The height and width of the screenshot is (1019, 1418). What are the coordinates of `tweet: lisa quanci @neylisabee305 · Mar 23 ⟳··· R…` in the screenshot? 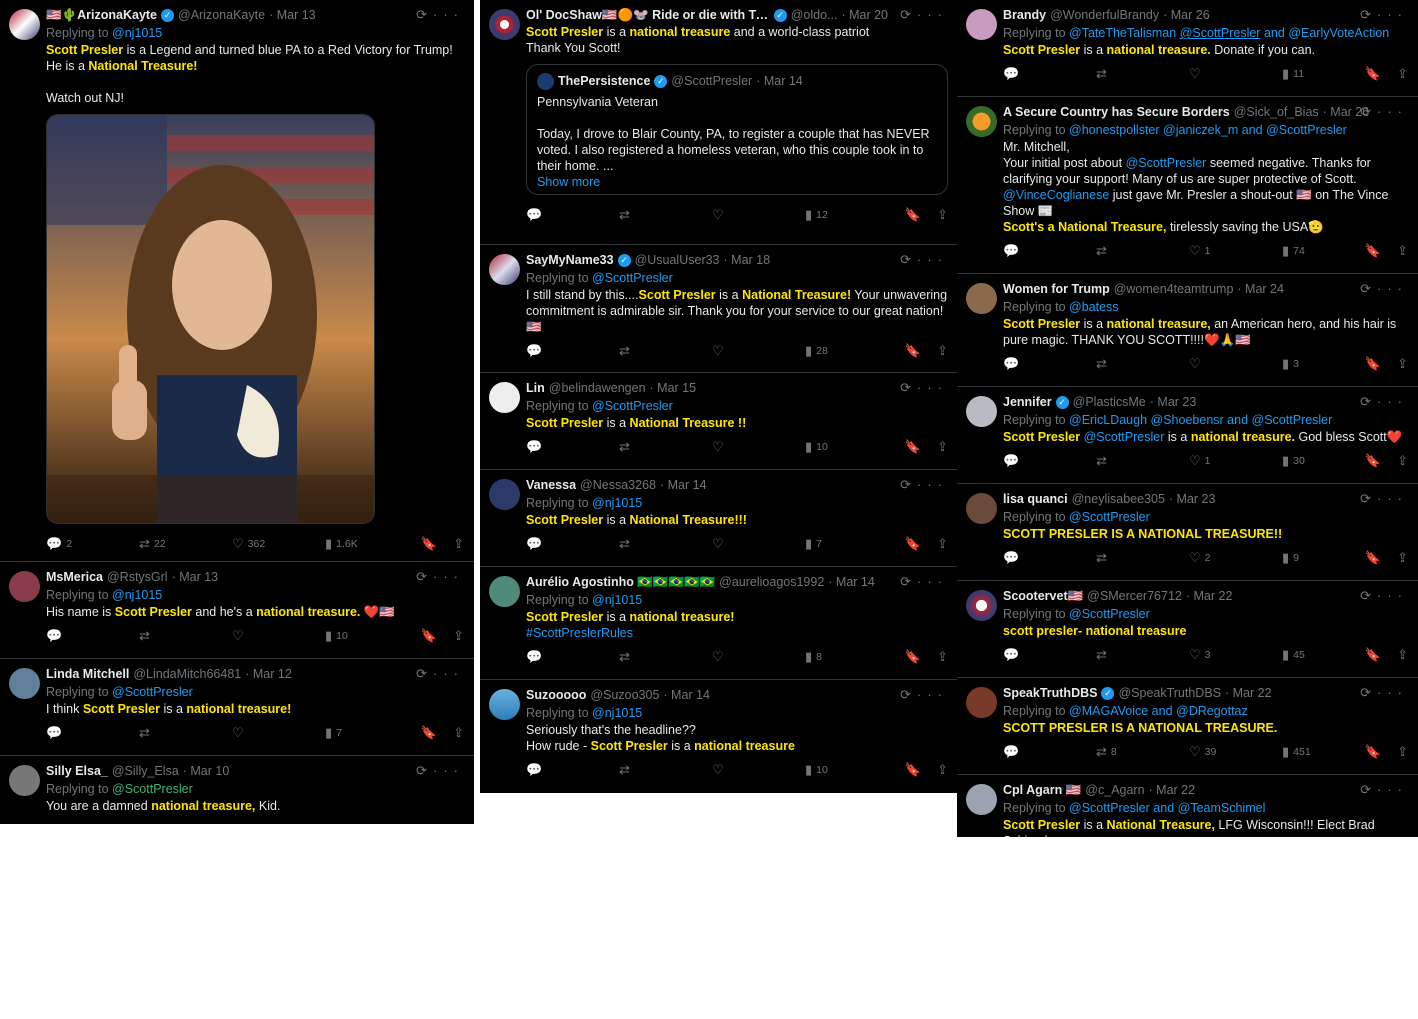 It's located at (1187, 532).